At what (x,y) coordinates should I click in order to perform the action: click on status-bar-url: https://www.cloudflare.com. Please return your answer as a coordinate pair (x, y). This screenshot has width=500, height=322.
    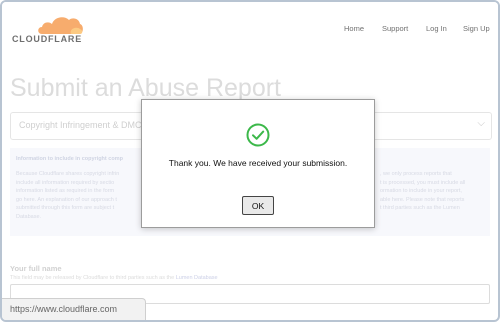
    Looking at the image, I should click on (74, 309).